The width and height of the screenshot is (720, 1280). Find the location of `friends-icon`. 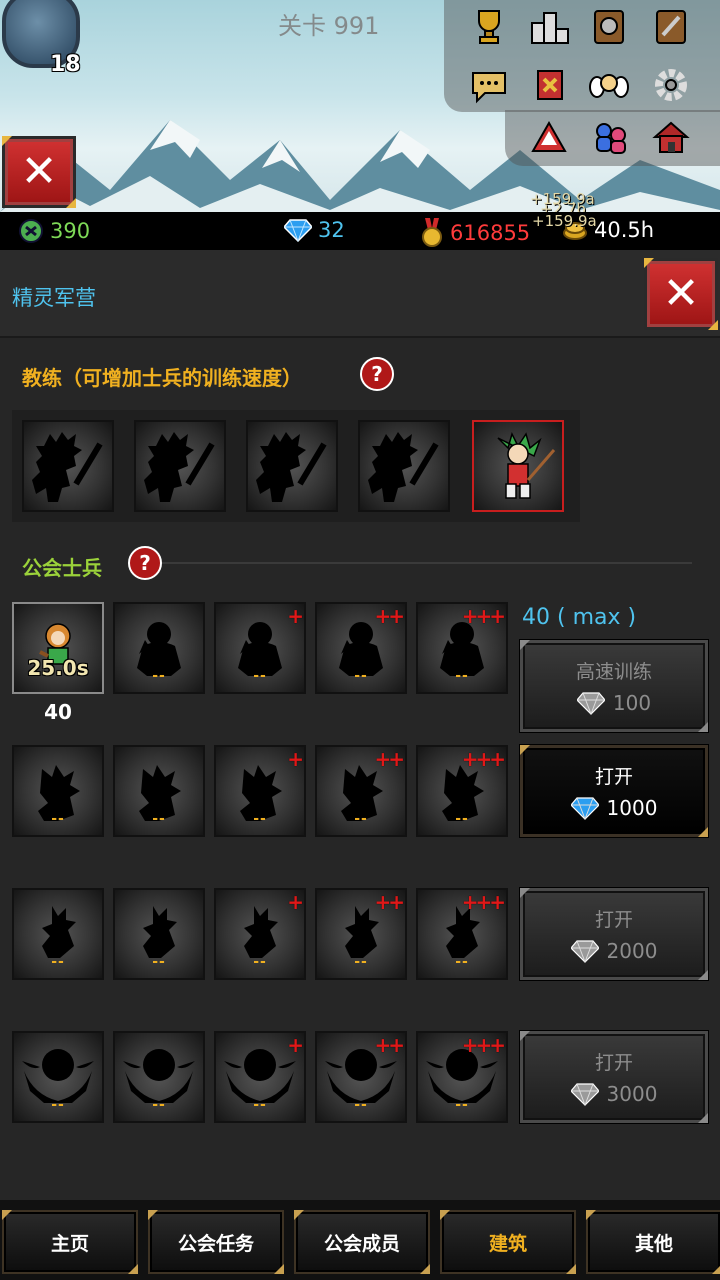

friends-icon is located at coordinates (611, 137).